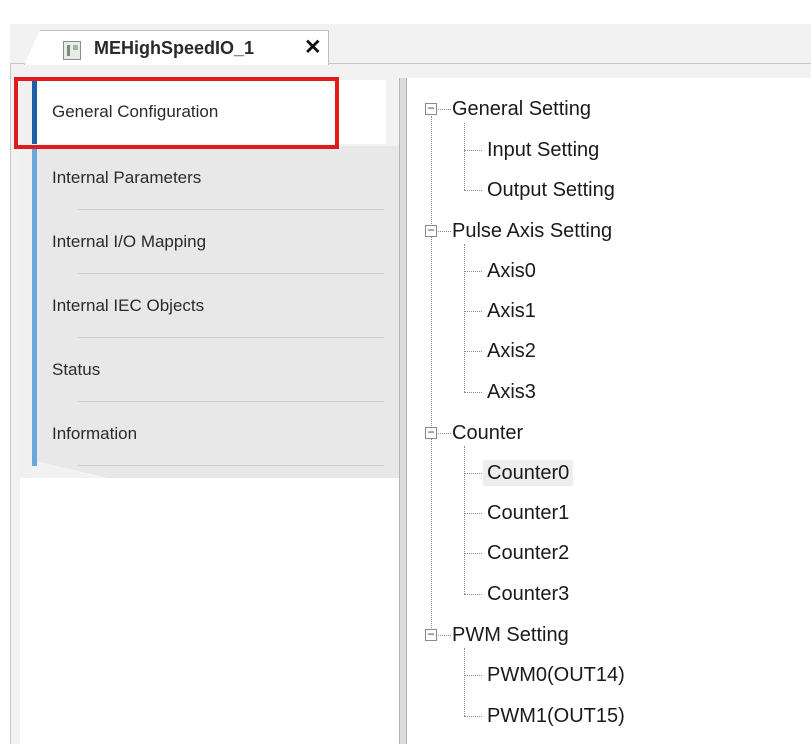  Describe the element at coordinates (528, 594) in the screenshot. I see `tree-item-counter3: Counter3` at that location.